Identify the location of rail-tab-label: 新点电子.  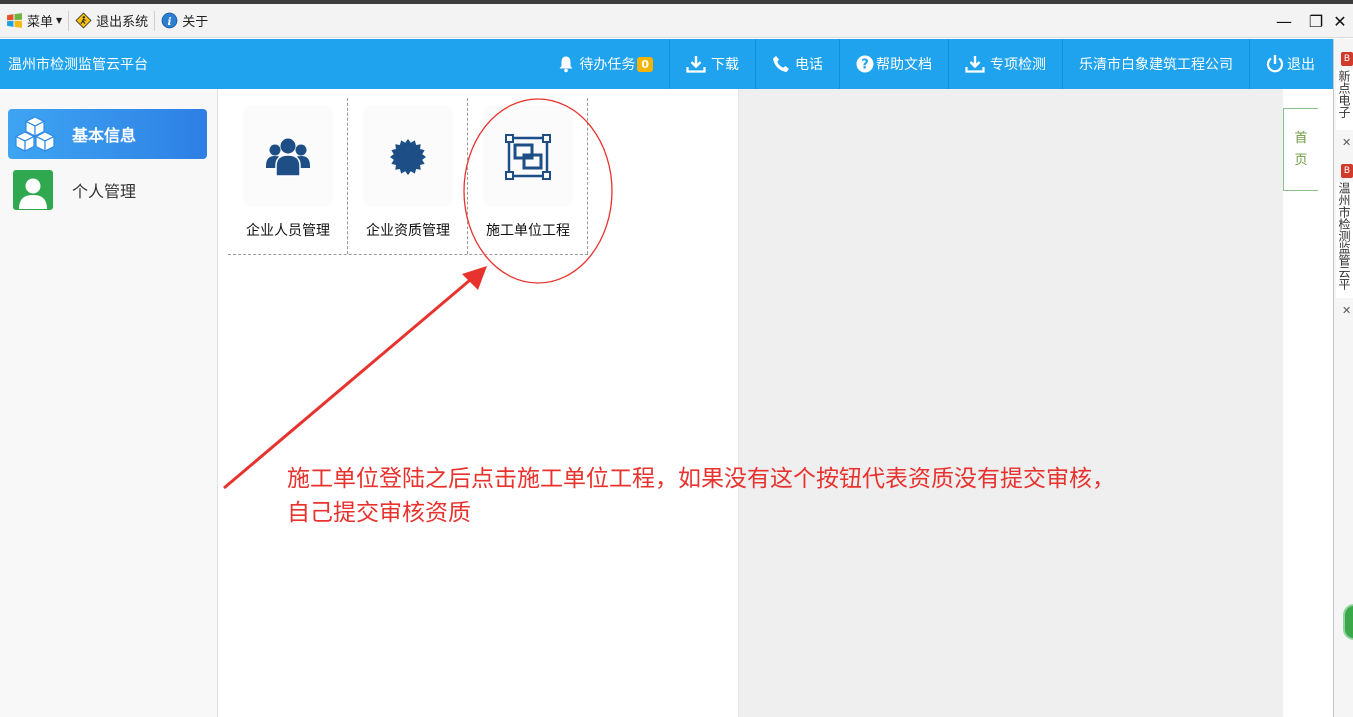
(1344, 94).